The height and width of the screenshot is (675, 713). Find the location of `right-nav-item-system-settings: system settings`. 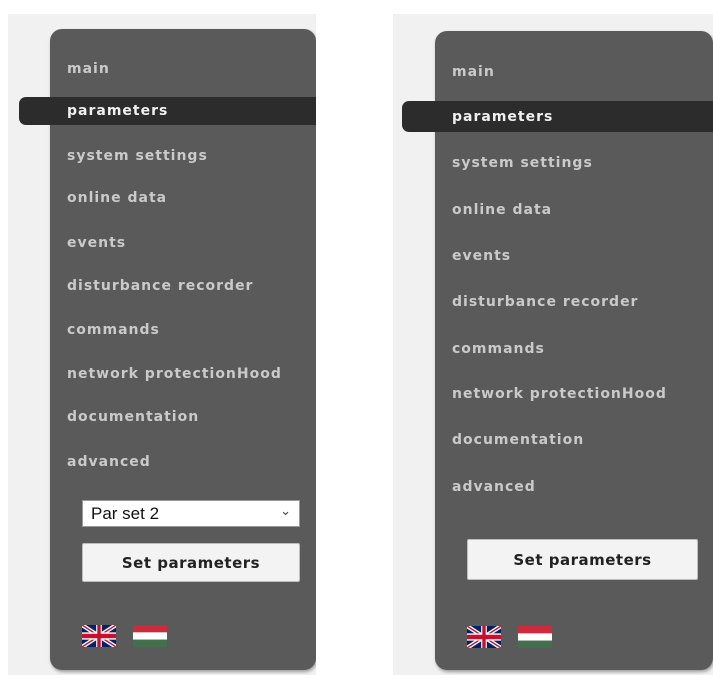

right-nav-item-system-settings: system settings is located at coordinates (522, 163).